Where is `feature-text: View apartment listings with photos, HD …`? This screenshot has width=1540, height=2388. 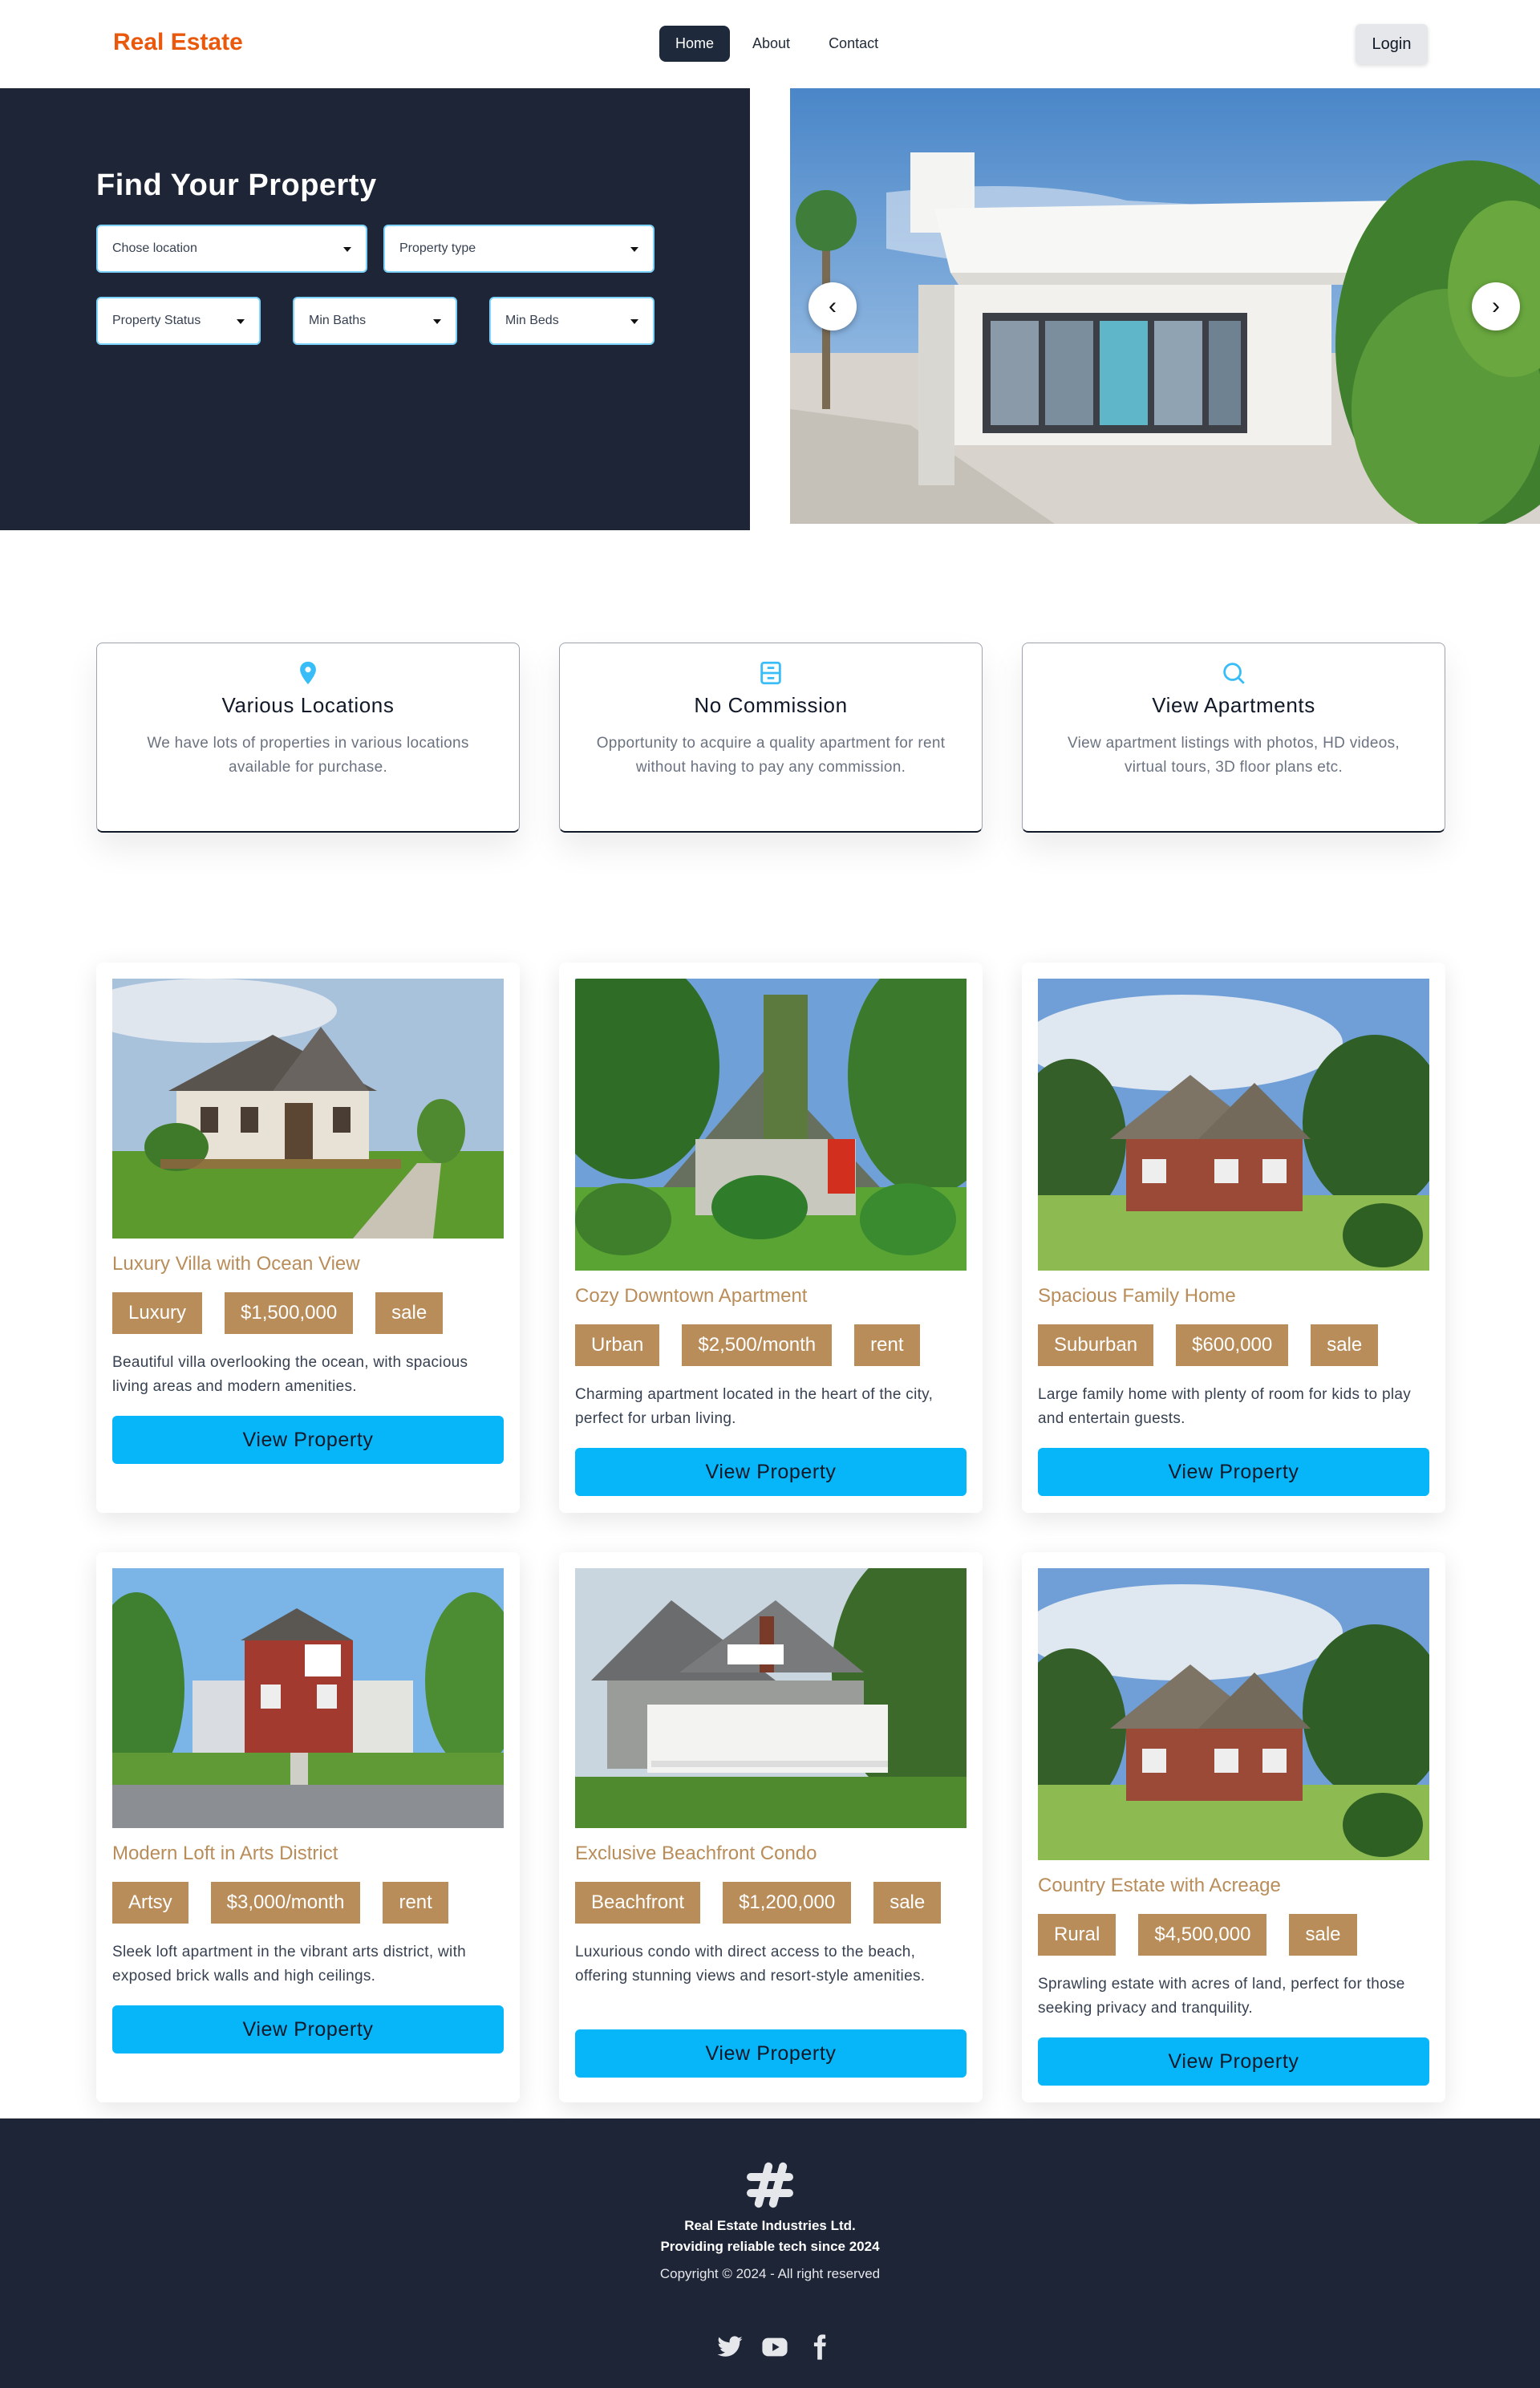
feature-text: View apartment listings with photos, HD … is located at coordinates (1234, 755).